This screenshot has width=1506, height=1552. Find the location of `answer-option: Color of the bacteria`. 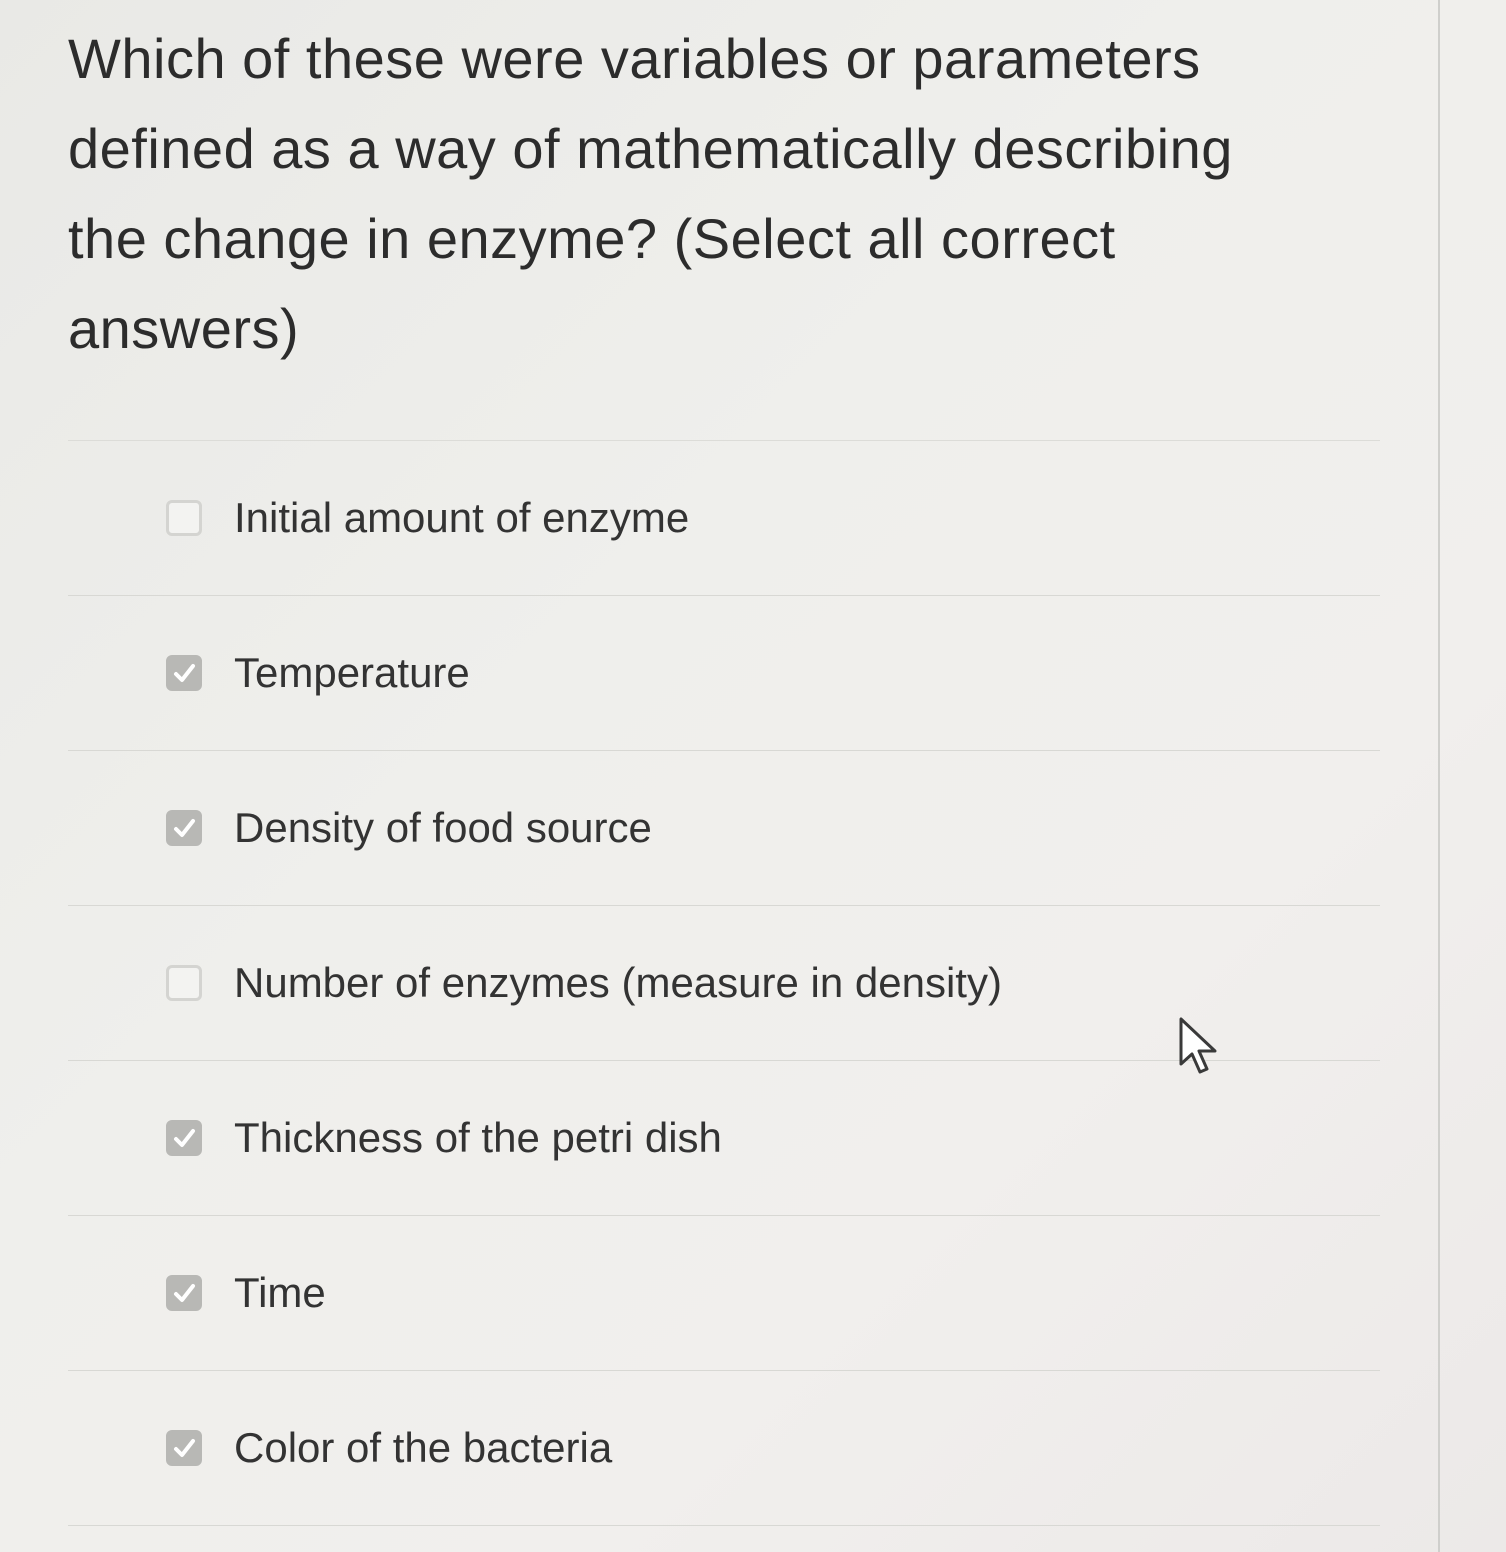

answer-option: Color of the bacteria is located at coordinates (724, 1448).